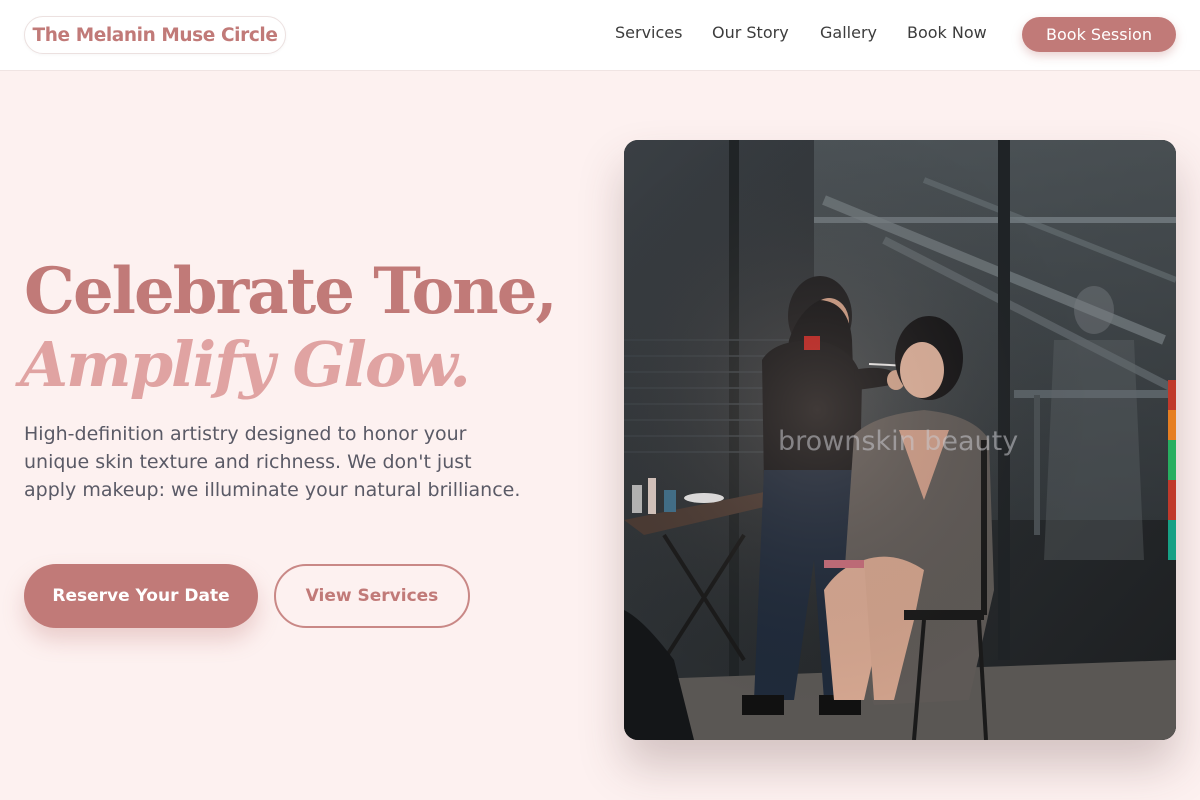 This screenshot has width=1200, height=800. I want to click on book-session-button: Book Session, so click(1099, 34).